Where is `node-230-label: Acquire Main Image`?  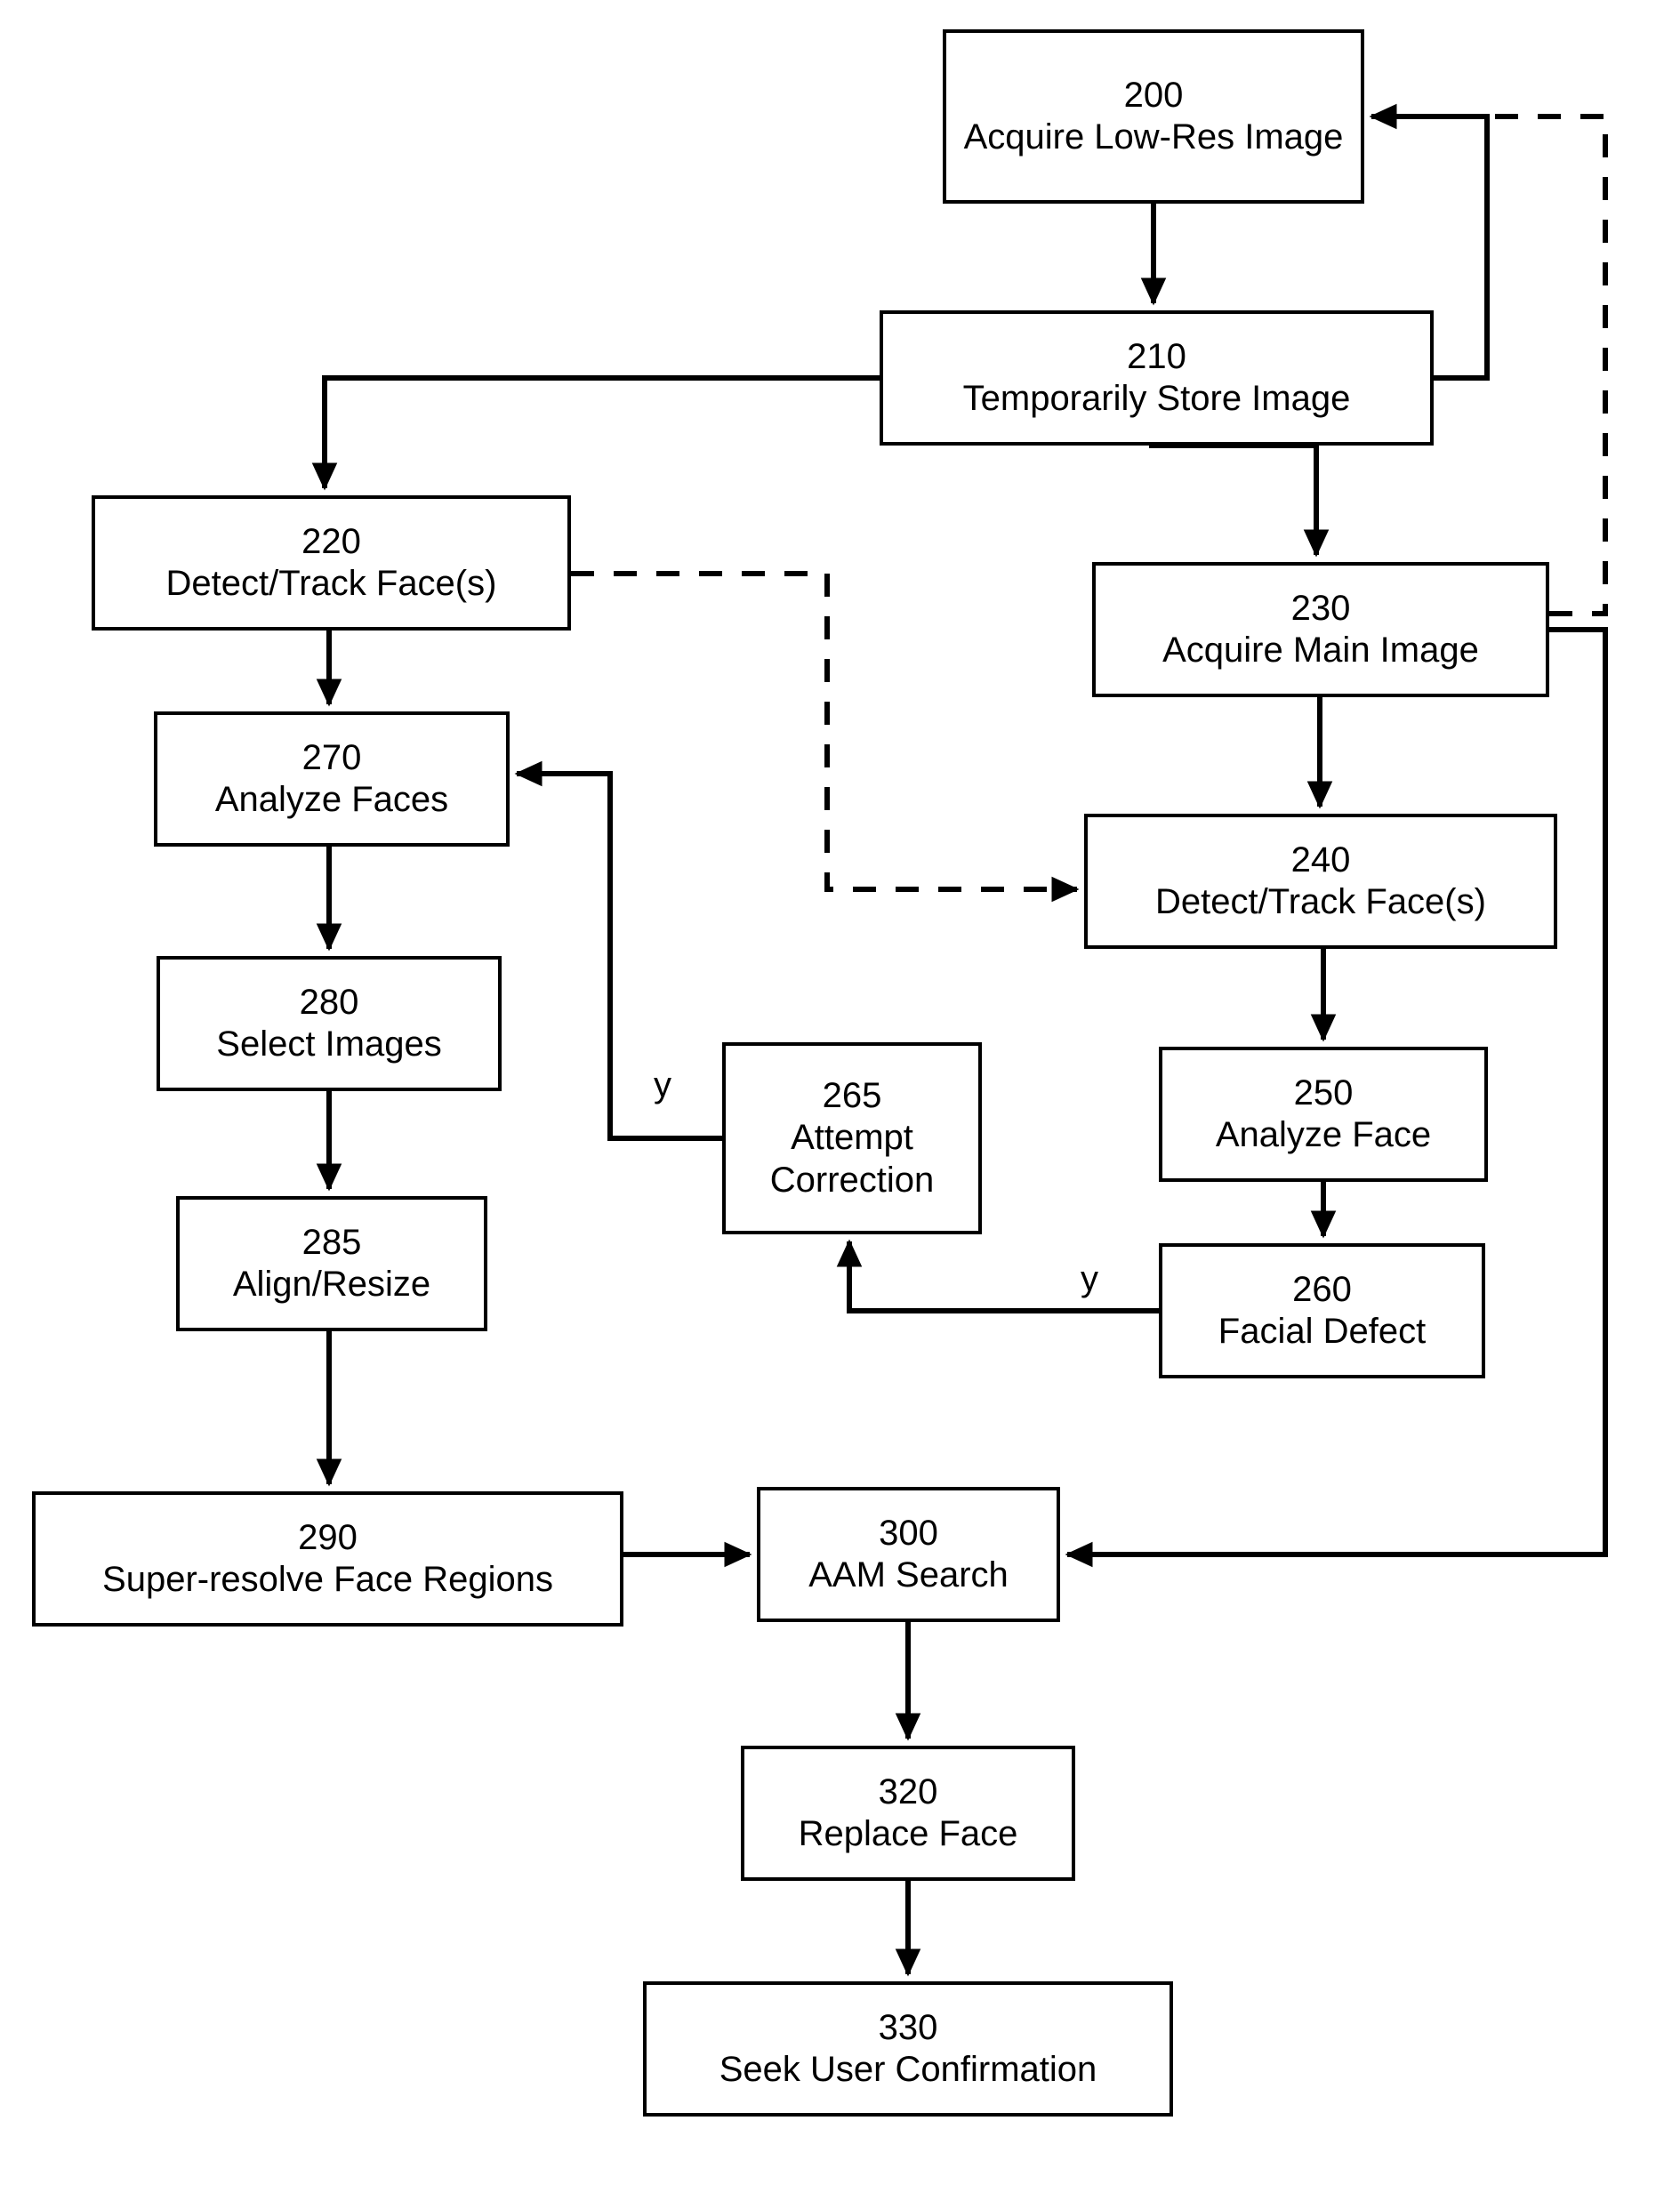 node-230-label: Acquire Main Image is located at coordinates (1320, 650).